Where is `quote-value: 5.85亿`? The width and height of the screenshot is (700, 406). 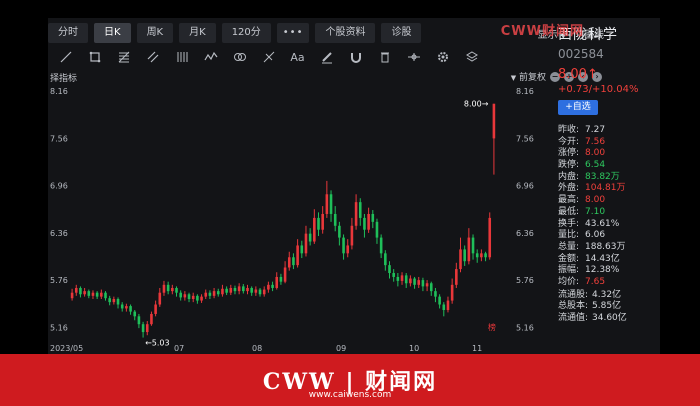
quote-value: 5.85亿 is located at coordinates (607, 306).